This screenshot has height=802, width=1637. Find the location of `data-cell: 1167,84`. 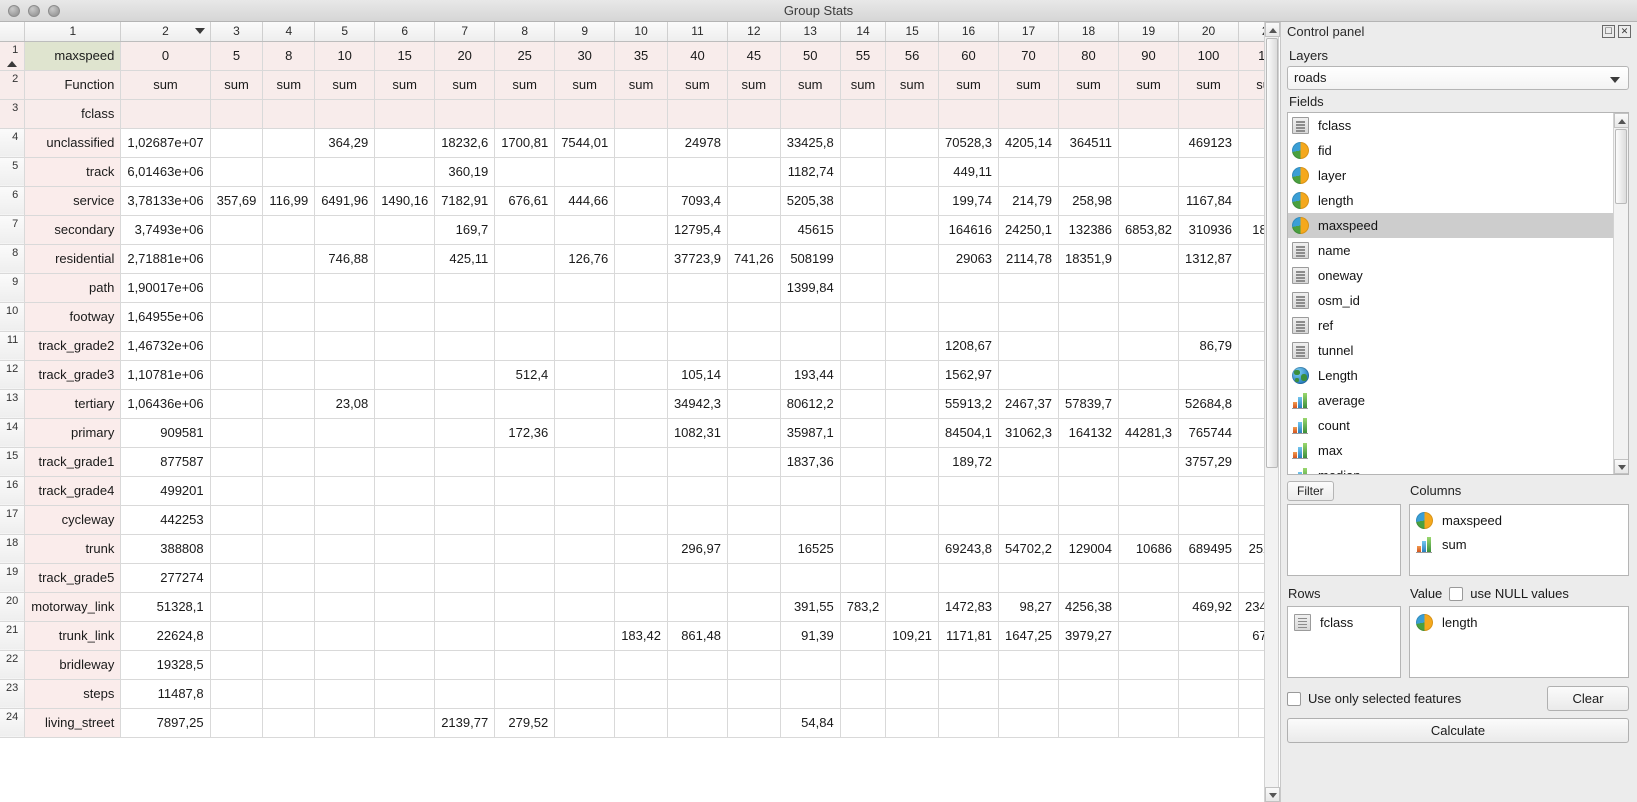

data-cell: 1167,84 is located at coordinates (1209, 201).